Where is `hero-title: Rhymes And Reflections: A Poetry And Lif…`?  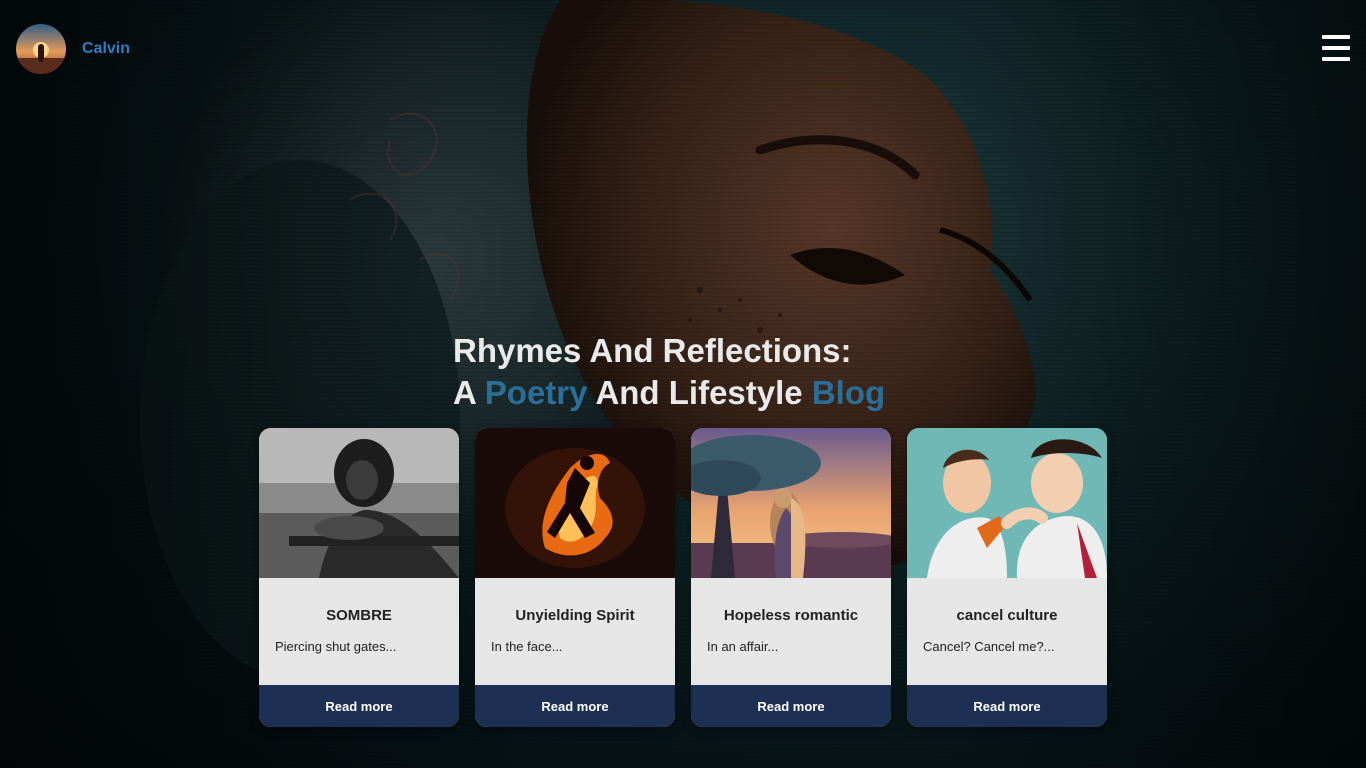
hero-title: Rhymes And Reflections: A Poetry And Lif… is located at coordinates (669, 372).